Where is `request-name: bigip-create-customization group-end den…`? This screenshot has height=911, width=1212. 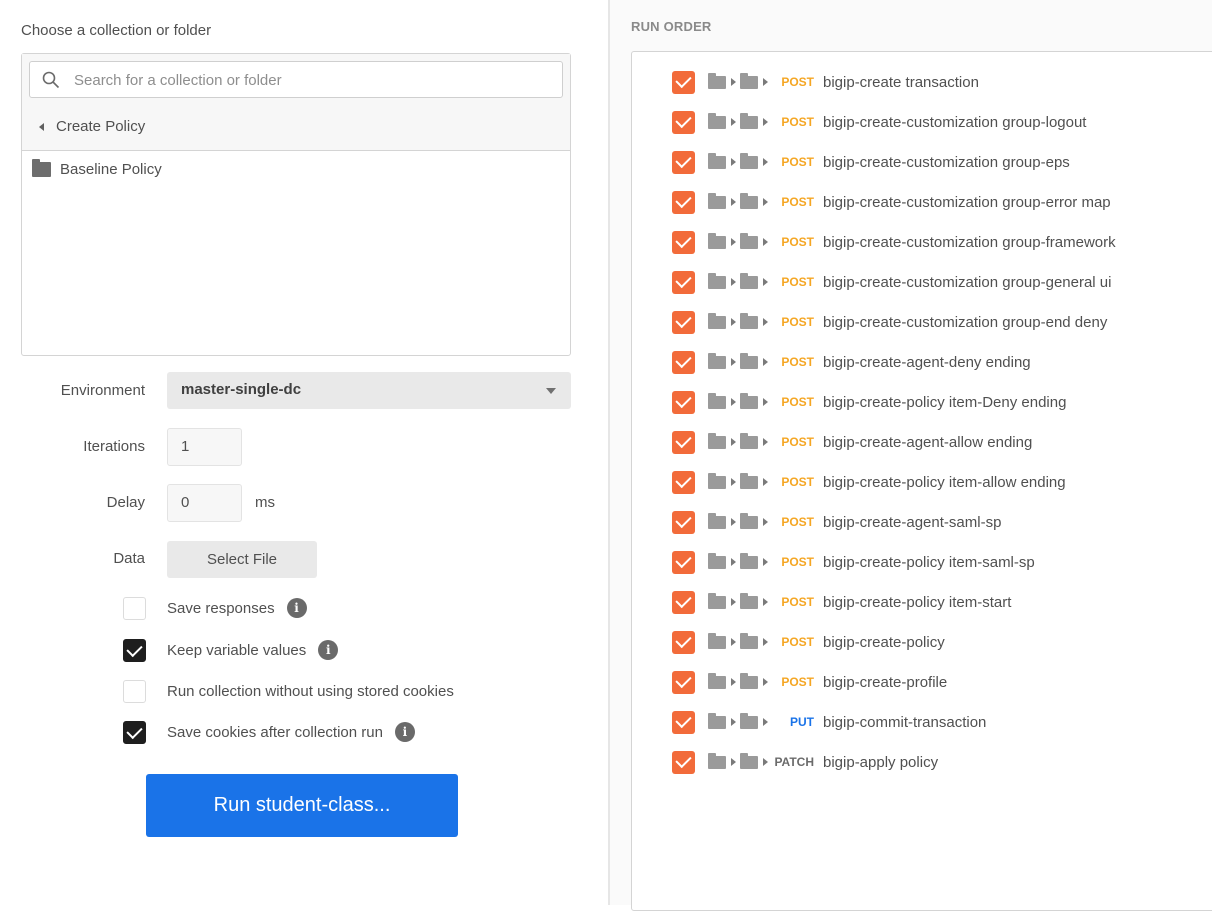 request-name: bigip-create-customization group-end den… is located at coordinates (965, 322).